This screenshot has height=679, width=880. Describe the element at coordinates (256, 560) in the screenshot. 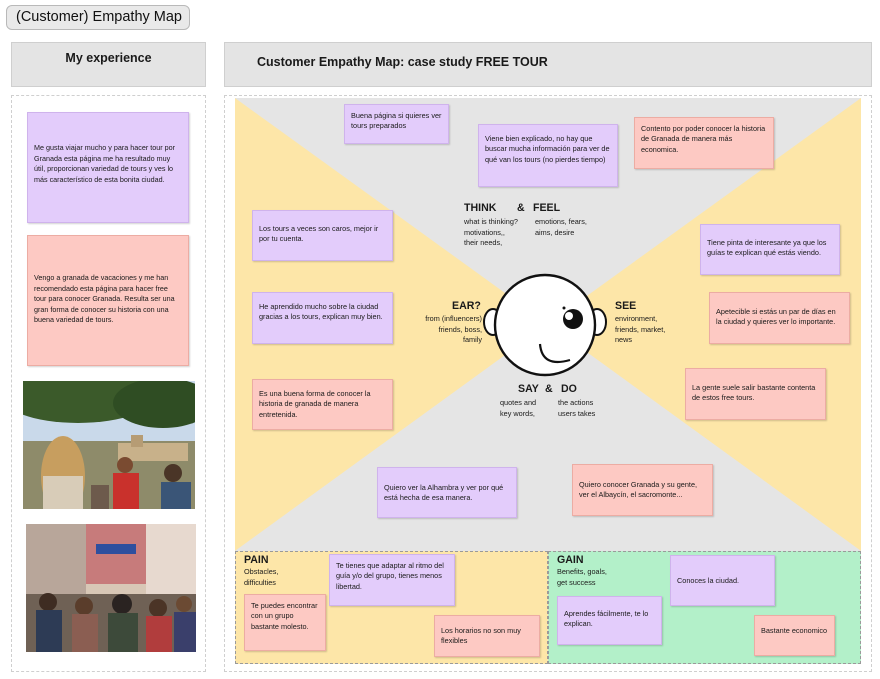

I see `pain-title: PAIN` at that location.